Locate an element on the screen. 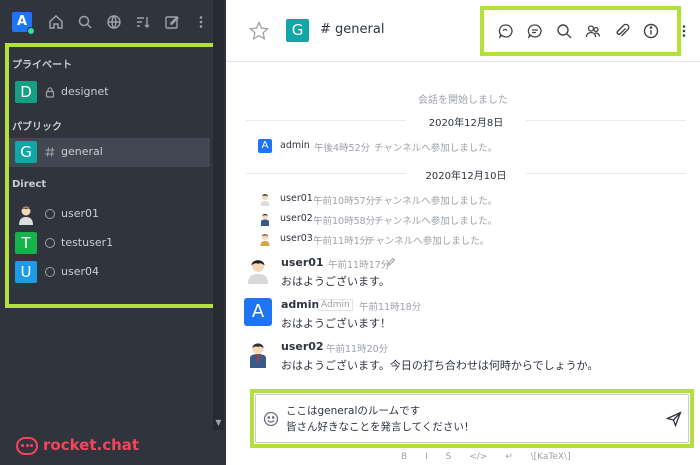 This screenshot has height=465, width=700. message-author: admin is located at coordinates (300, 304).